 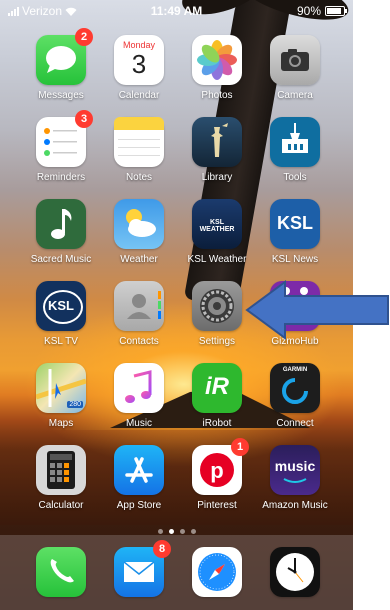 What do you see at coordinates (139, 64) in the screenshot?
I see `calendar-date: 3` at bounding box center [139, 64].